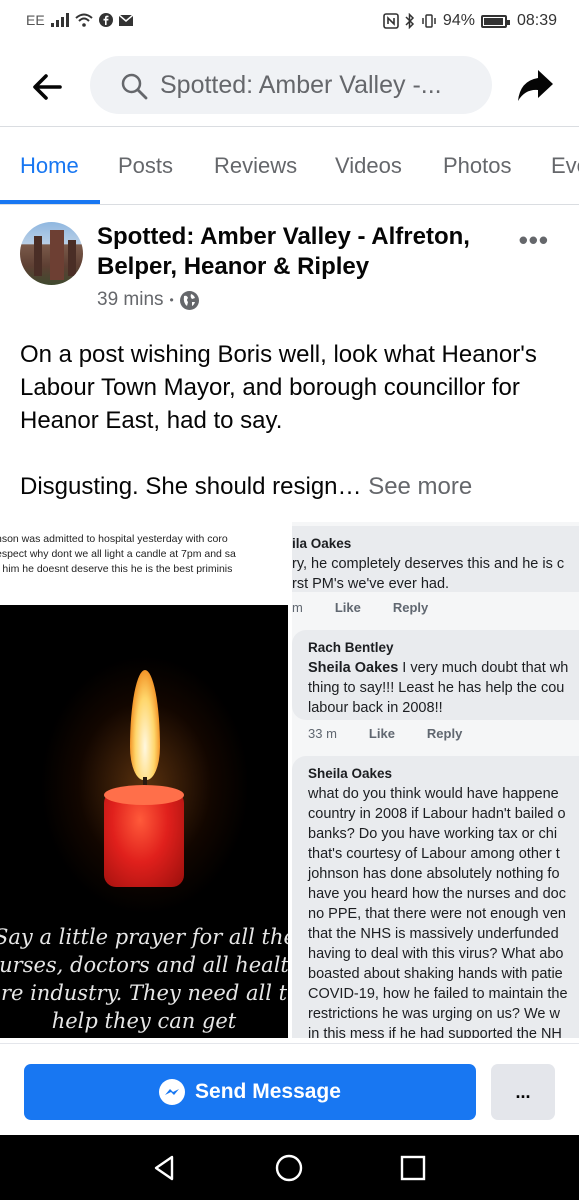 This screenshot has width=579, height=1200. Describe the element at coordinates (47, 87) in the screenshot. I see `back-arrow-icon` at that location.